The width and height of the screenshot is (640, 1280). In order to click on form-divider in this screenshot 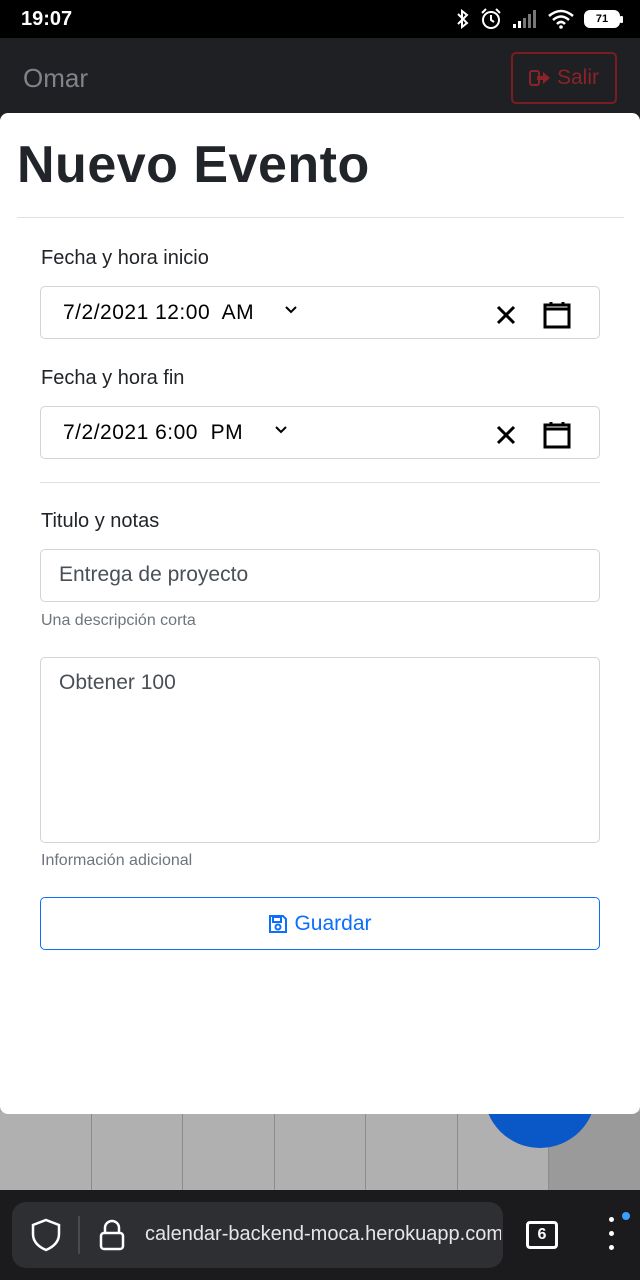, I will do `click(320, 482)`.